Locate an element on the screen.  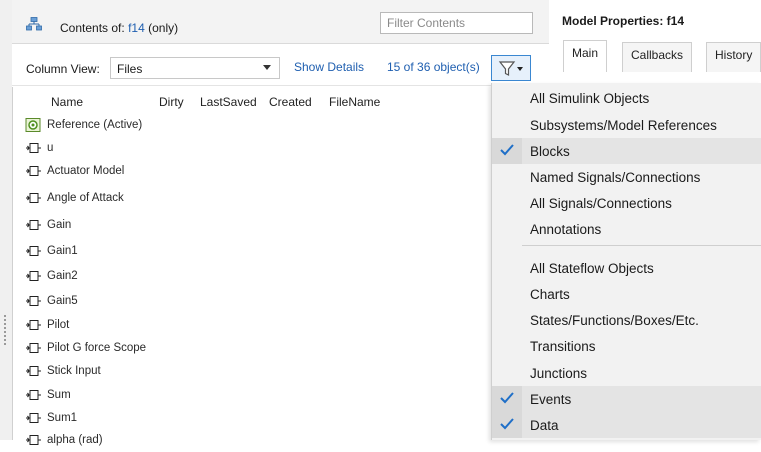
list-item-label: Gain1 is located at coordinates (62, 251).